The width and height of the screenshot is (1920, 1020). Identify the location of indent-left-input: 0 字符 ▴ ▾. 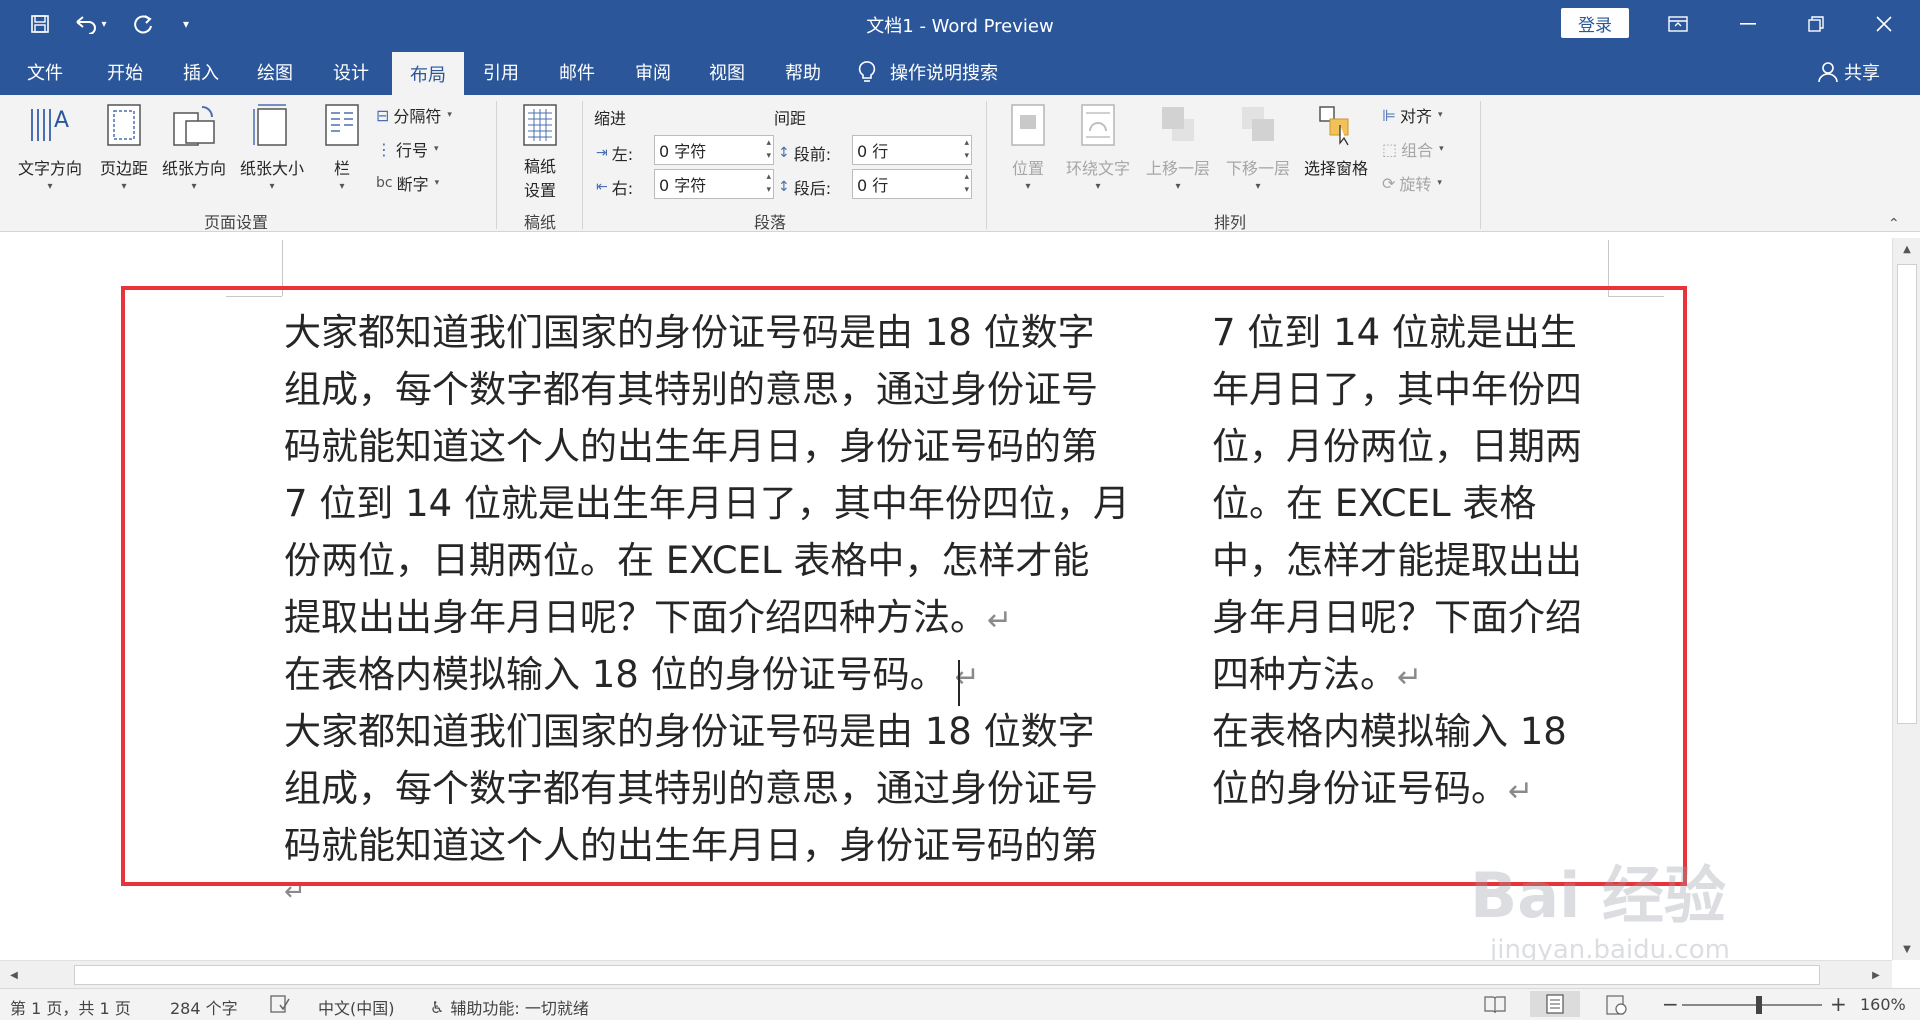
(714, 150).